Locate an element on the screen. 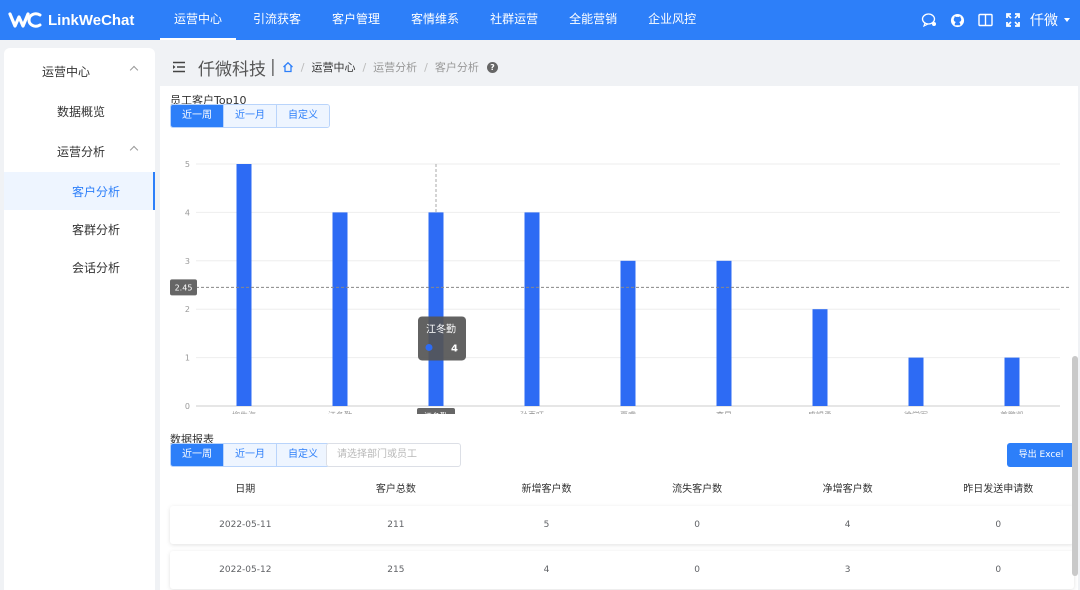 This screenshot has height=590, width=1080. breadcrumb-item: 运营中心 is located at coordinates (333, 67).